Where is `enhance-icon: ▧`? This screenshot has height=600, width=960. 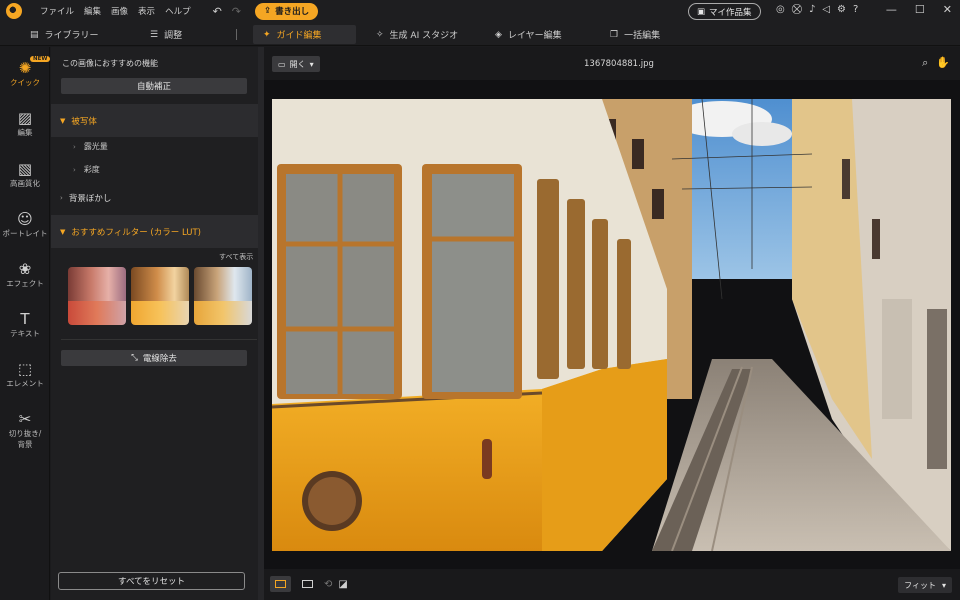
enhance-icon: ▧ is located at coordinates (25, 169).